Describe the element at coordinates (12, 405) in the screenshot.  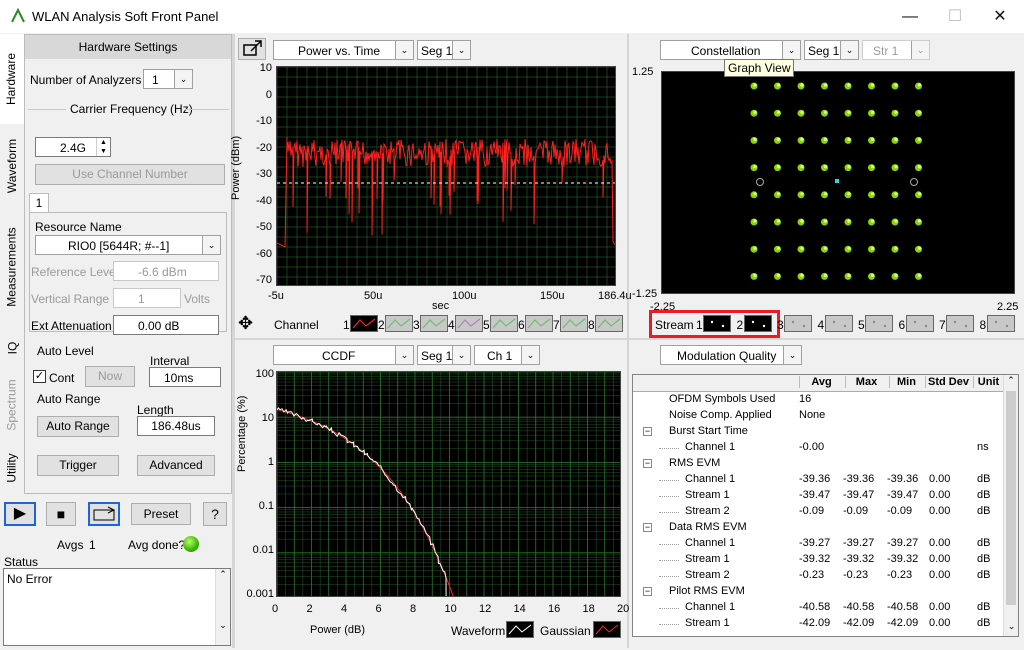
I see `tab-spectrum: Spectrum` at that location.